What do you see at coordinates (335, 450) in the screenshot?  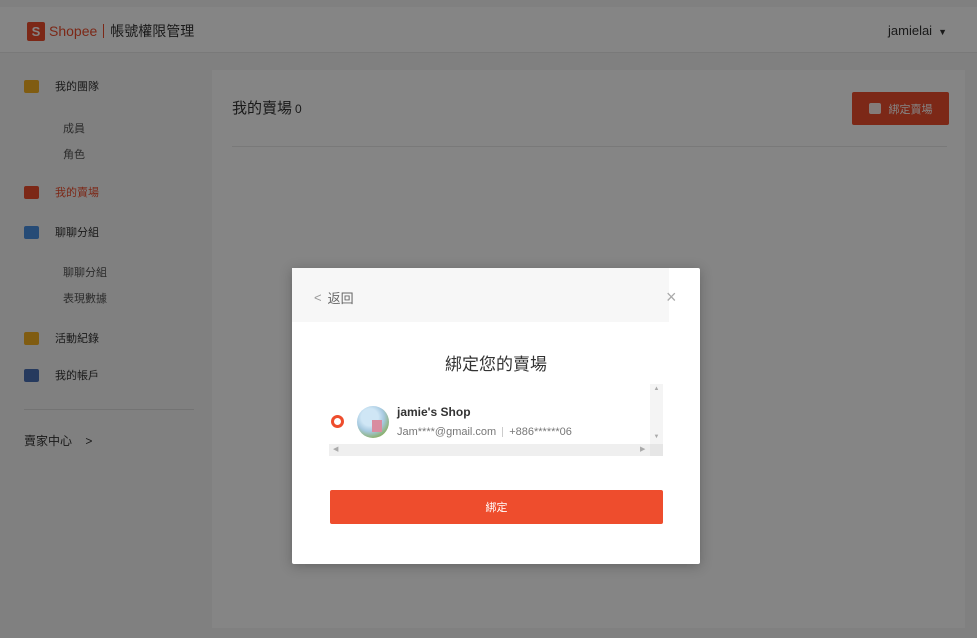 I see `scroll-left-icon: ◀` at bounding box center [335, 450].